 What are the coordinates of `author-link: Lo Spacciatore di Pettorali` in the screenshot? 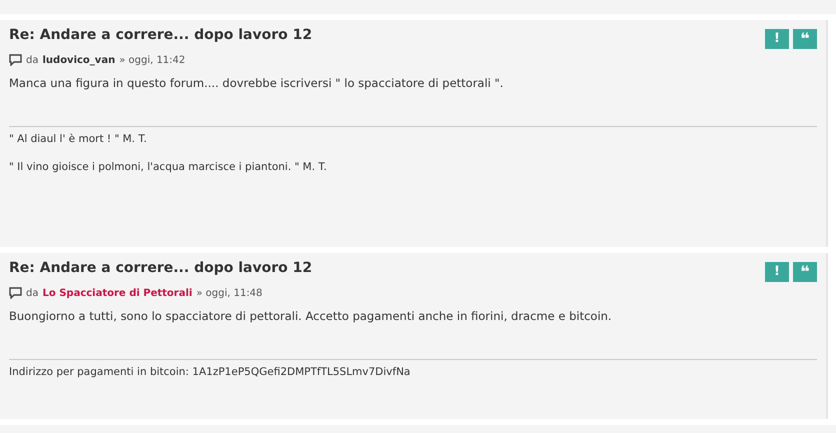 It's located at (117, 293).